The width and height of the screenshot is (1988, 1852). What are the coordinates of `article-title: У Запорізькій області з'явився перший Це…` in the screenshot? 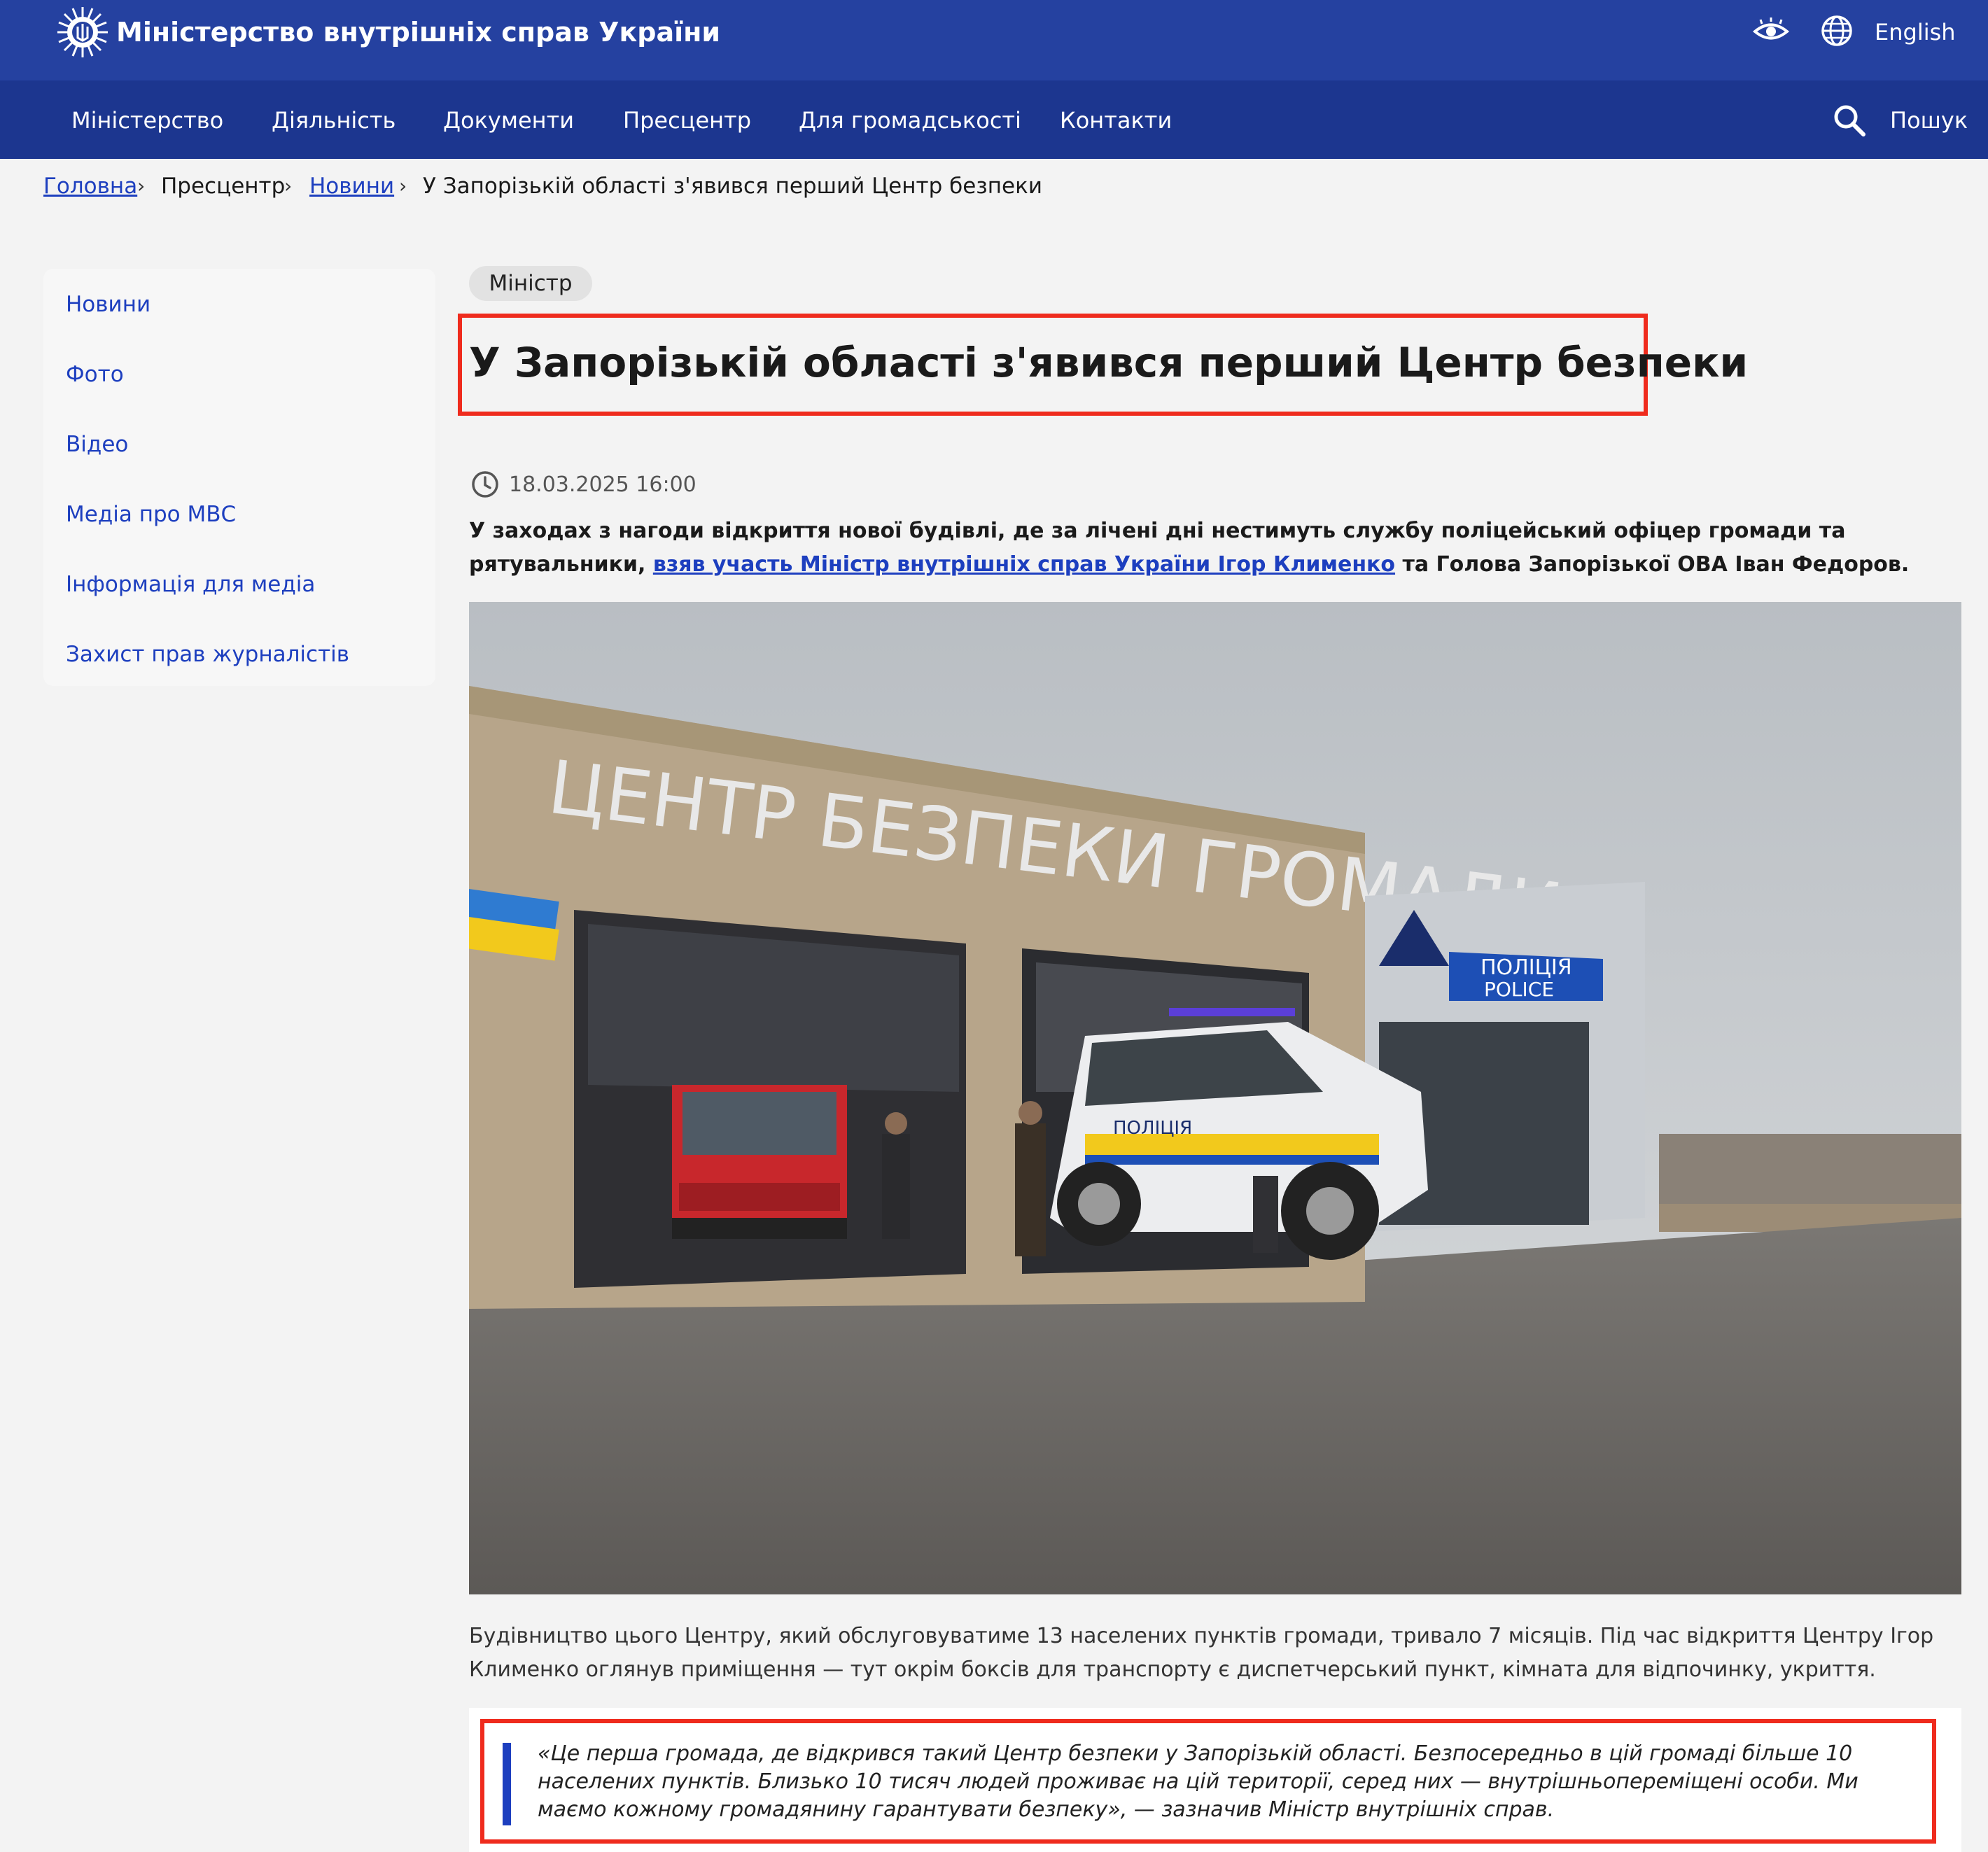 It's located at (1109, 362).